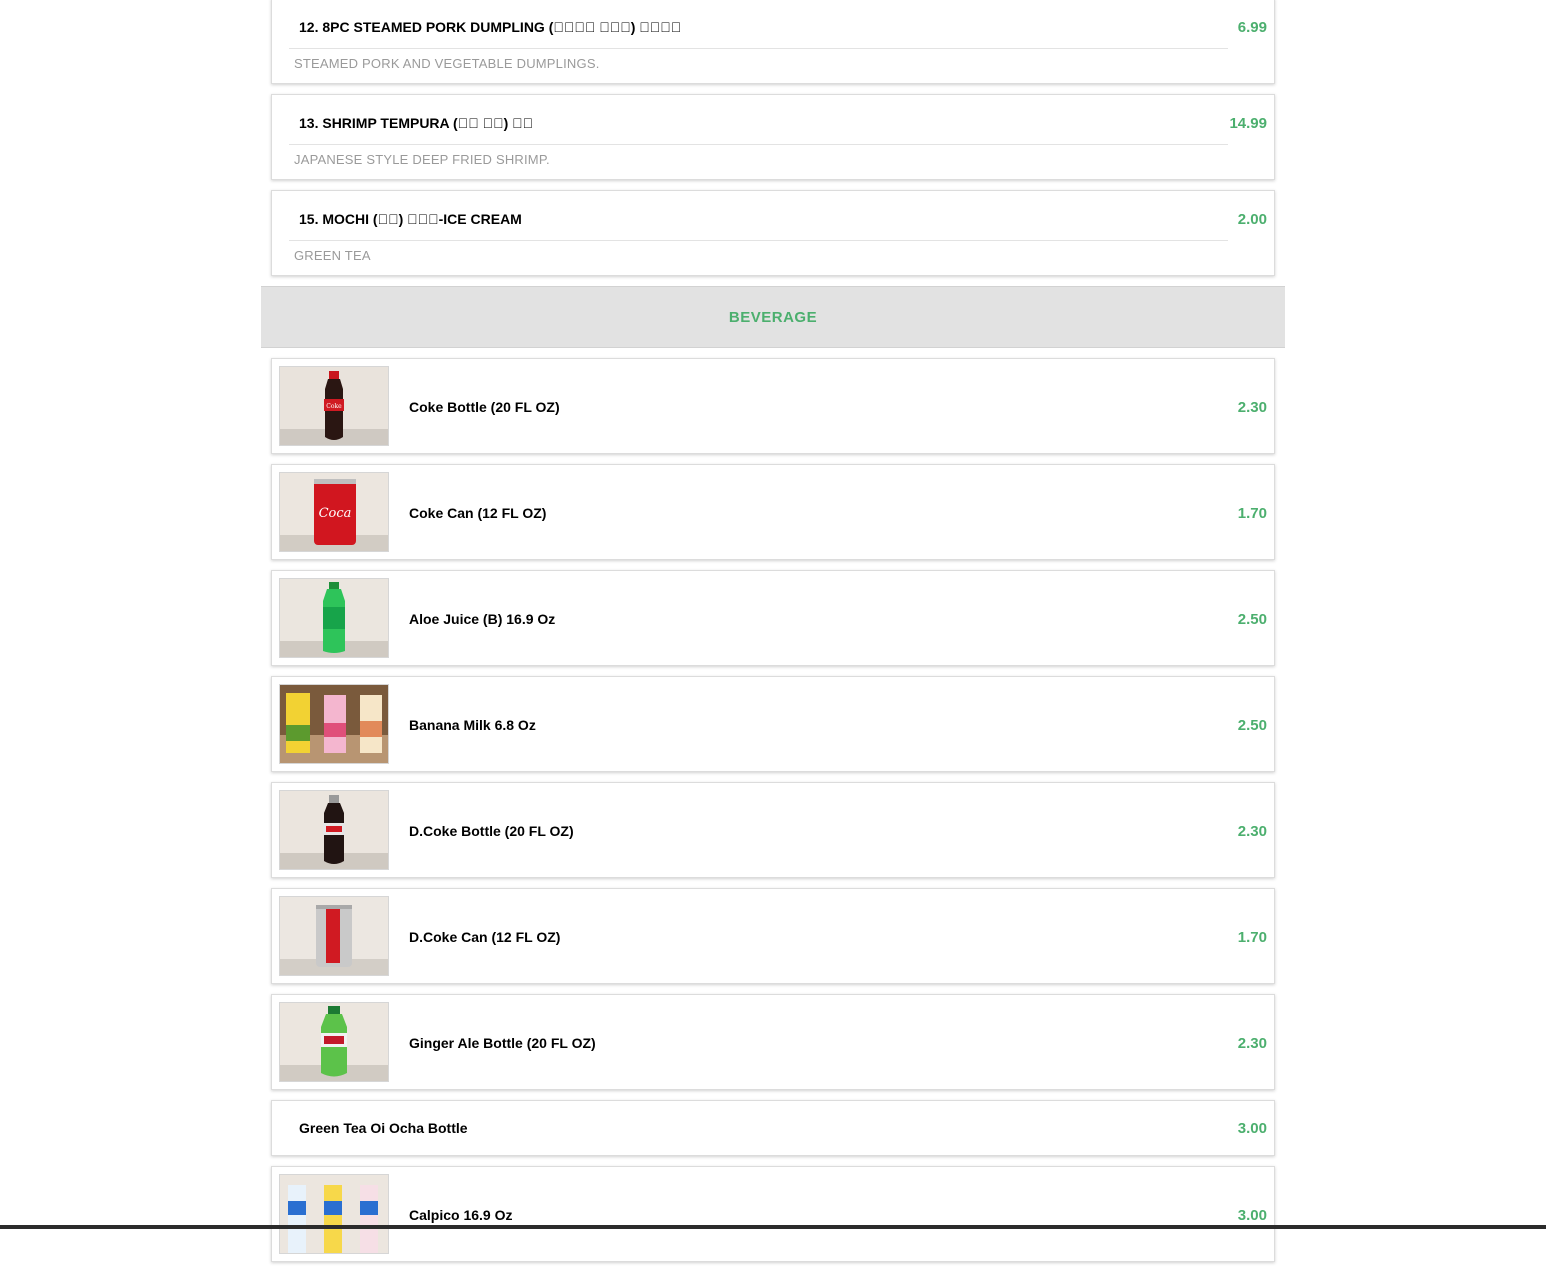  Describe the element at coordinates (773, 1227) in the screenshot. I see `bottom-bar` at that location.